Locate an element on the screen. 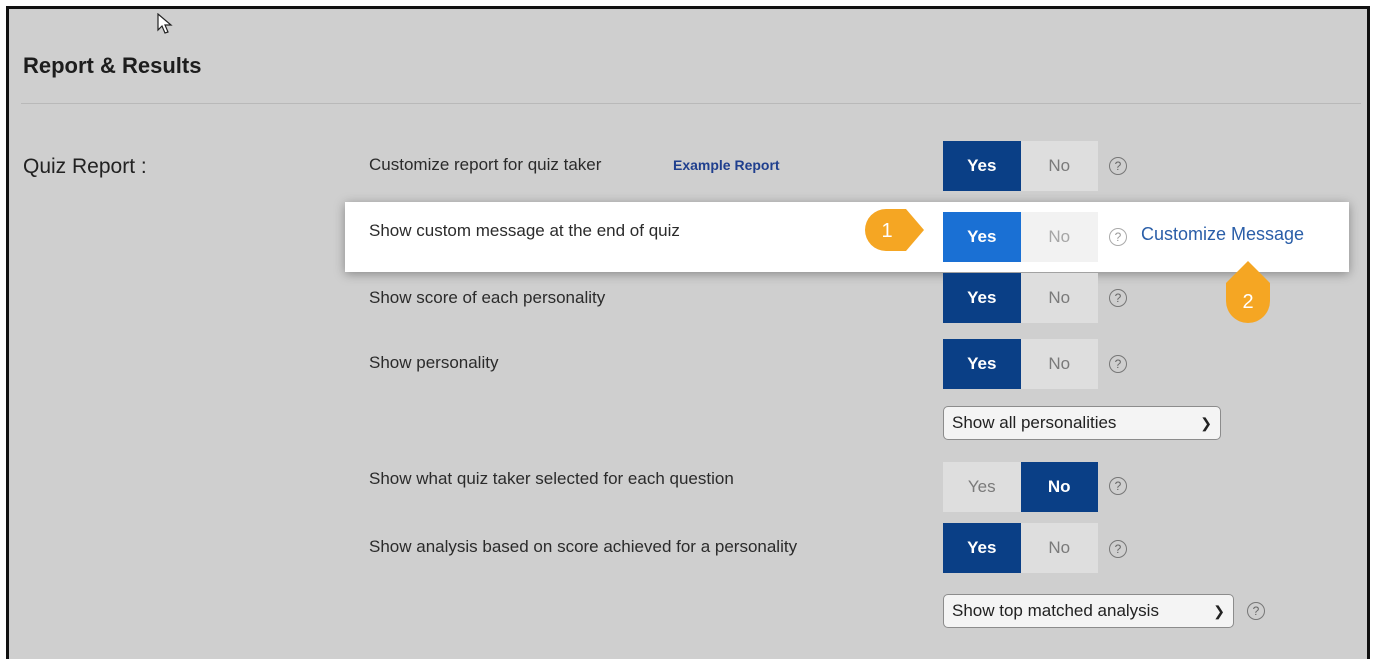 This screenshot has width=1373, height=659. toggle-score-personality: Yes No is located at coordinates (1020, 298).